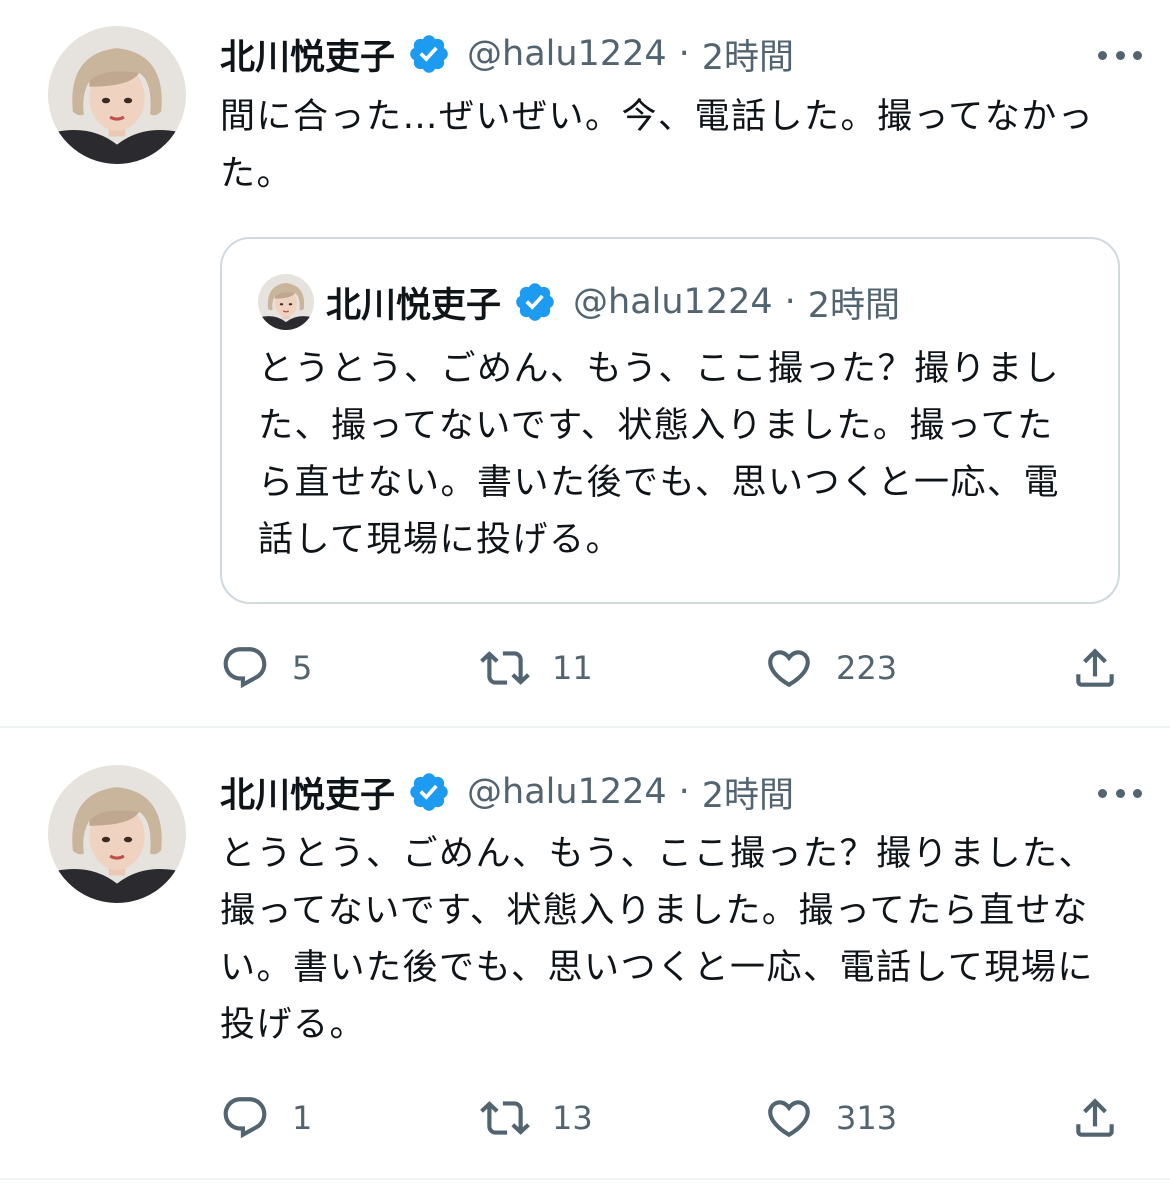 The image size is (1170, 1191). I want to click on retweet-button: 13, so click(536, 1118).